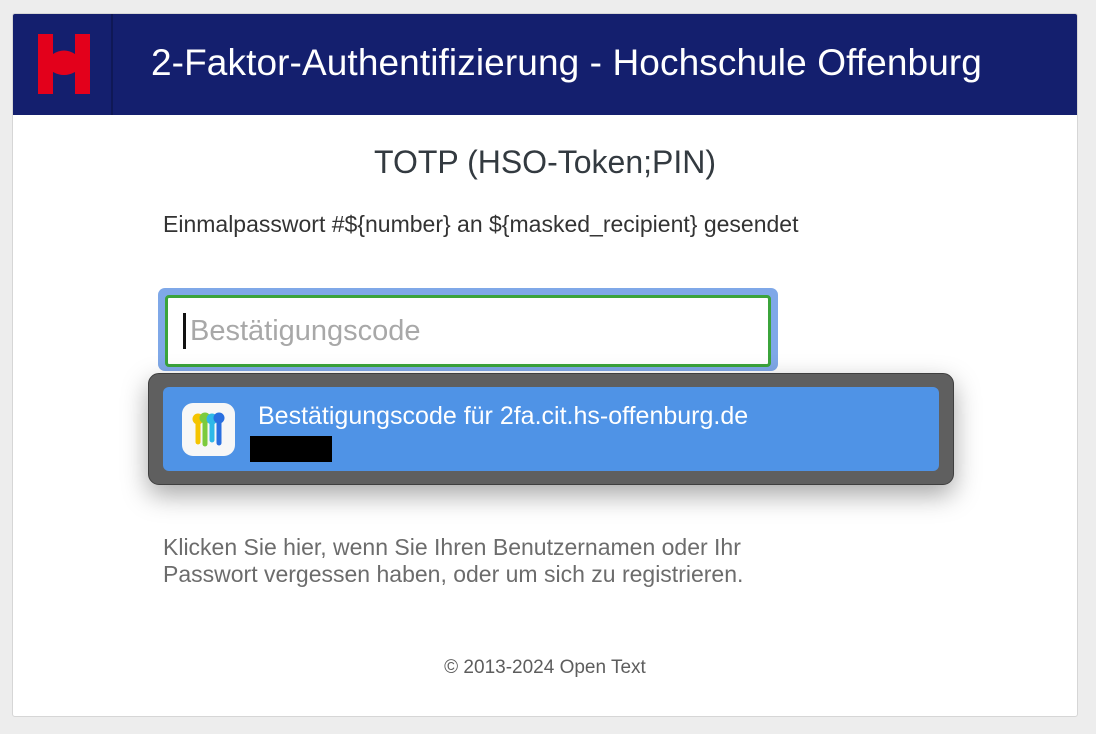  I want to click on verification-code-input, so click(468, 331).